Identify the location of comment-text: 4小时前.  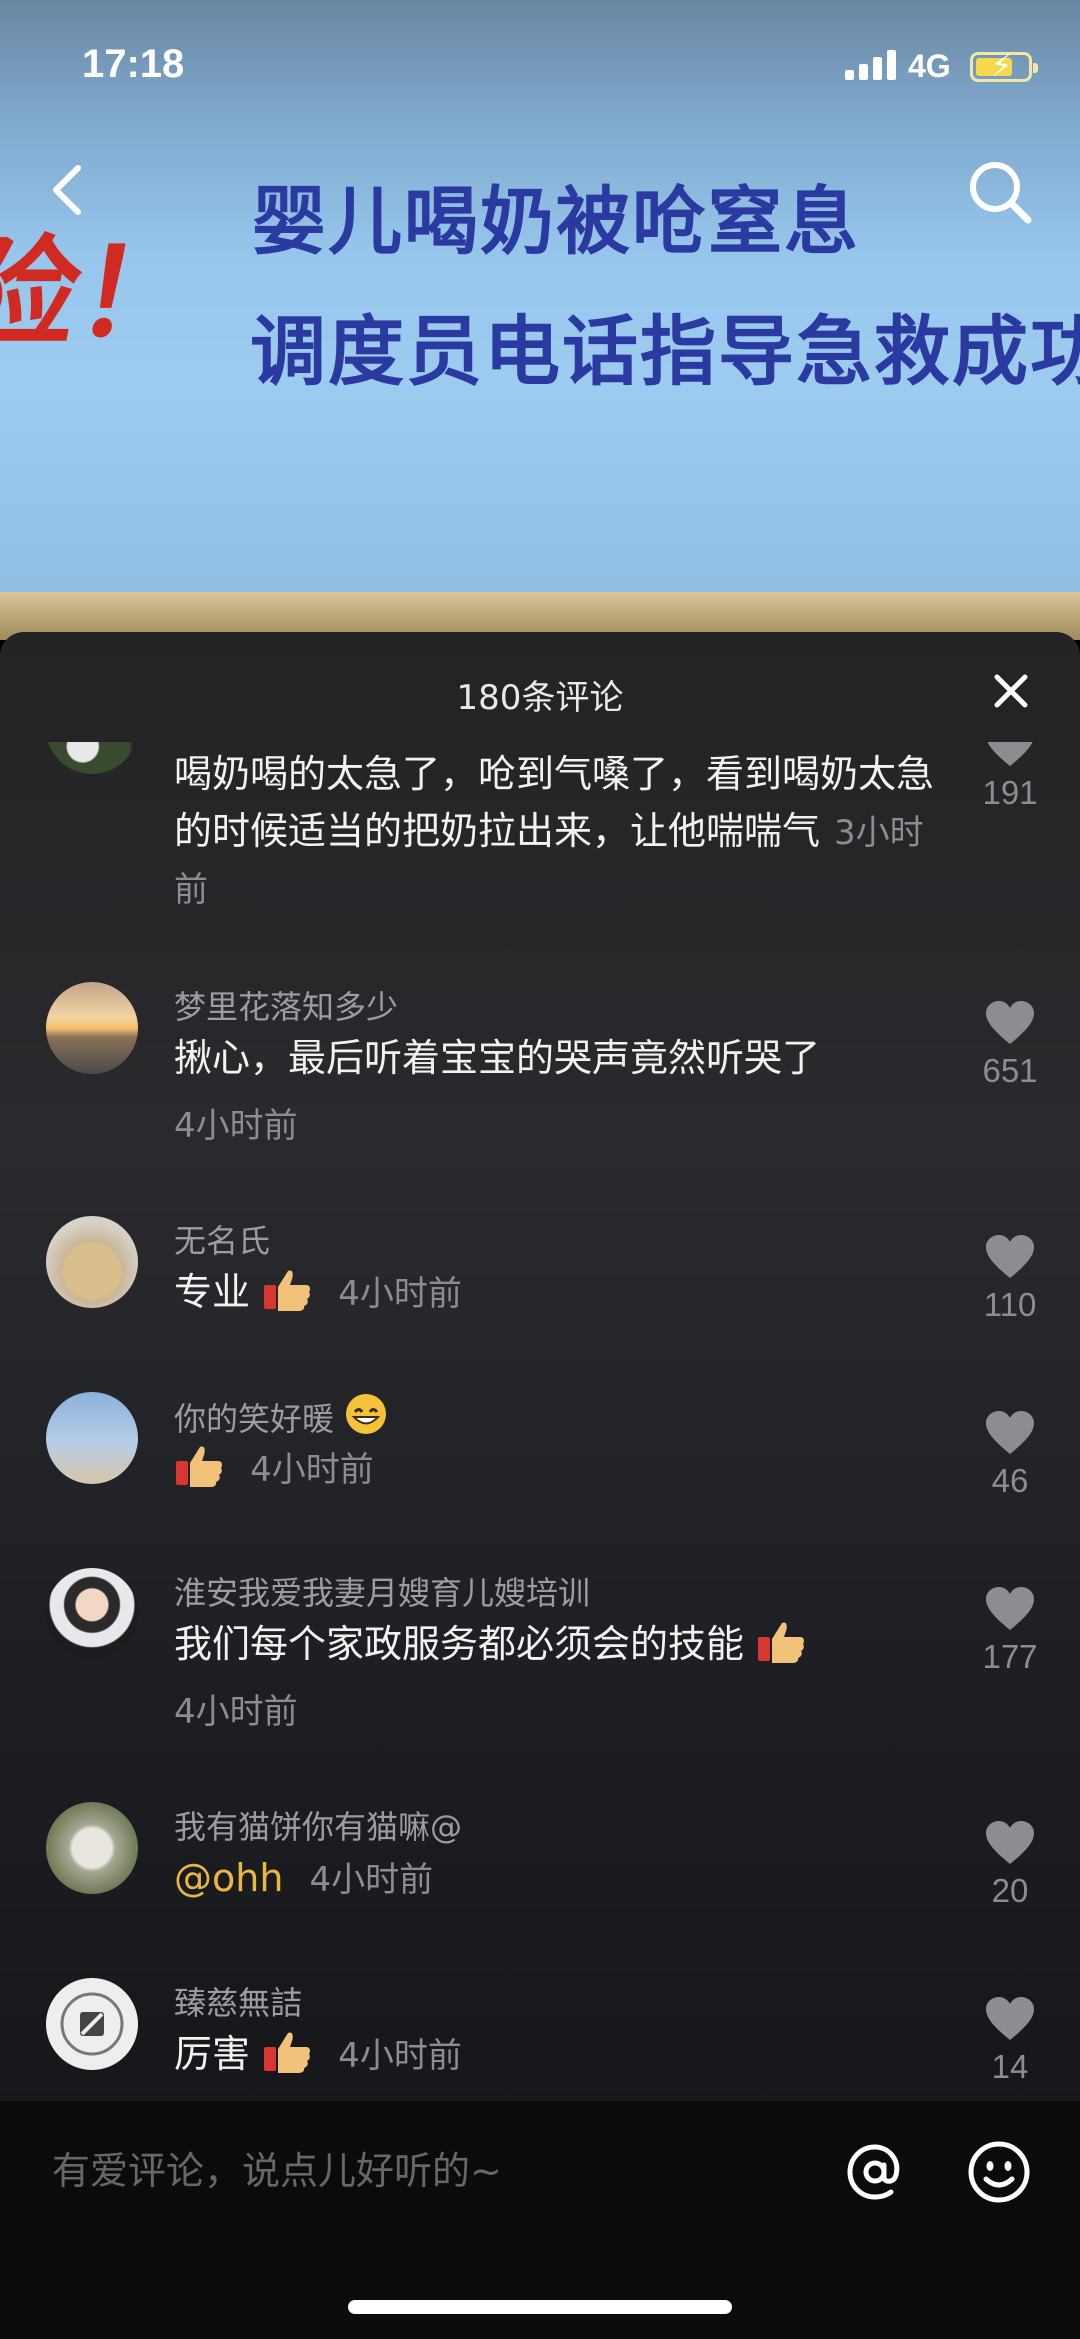
(554, 1468).